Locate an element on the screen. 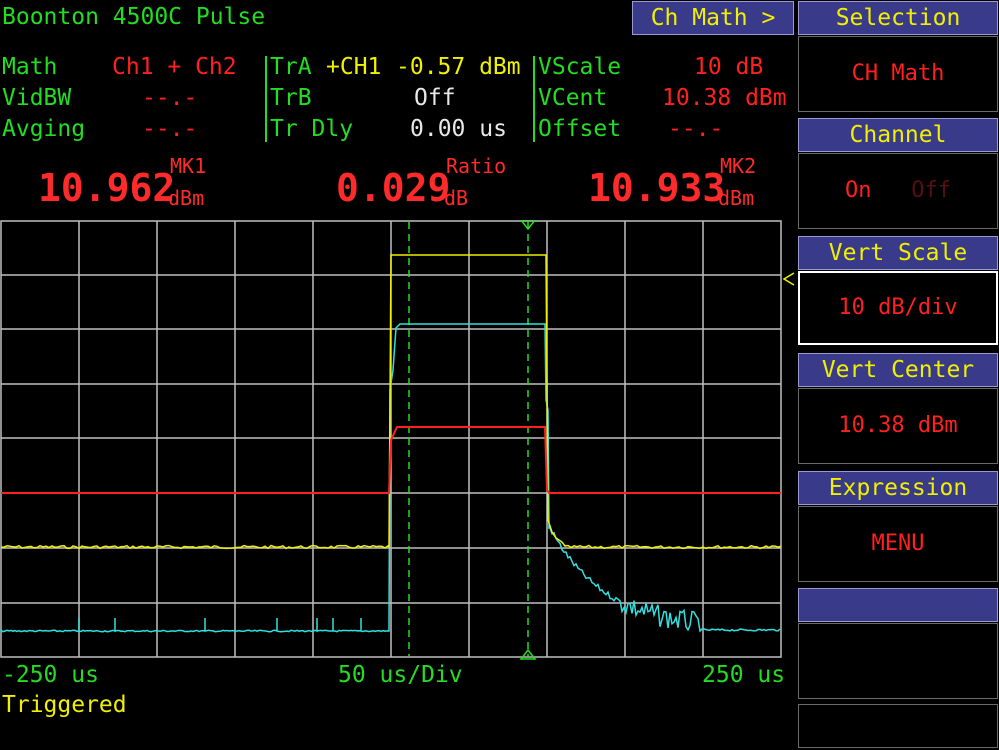 The width and height of the screenshot is (999, 750). ratio-label: Ratio is located at coordinates (476, 166).